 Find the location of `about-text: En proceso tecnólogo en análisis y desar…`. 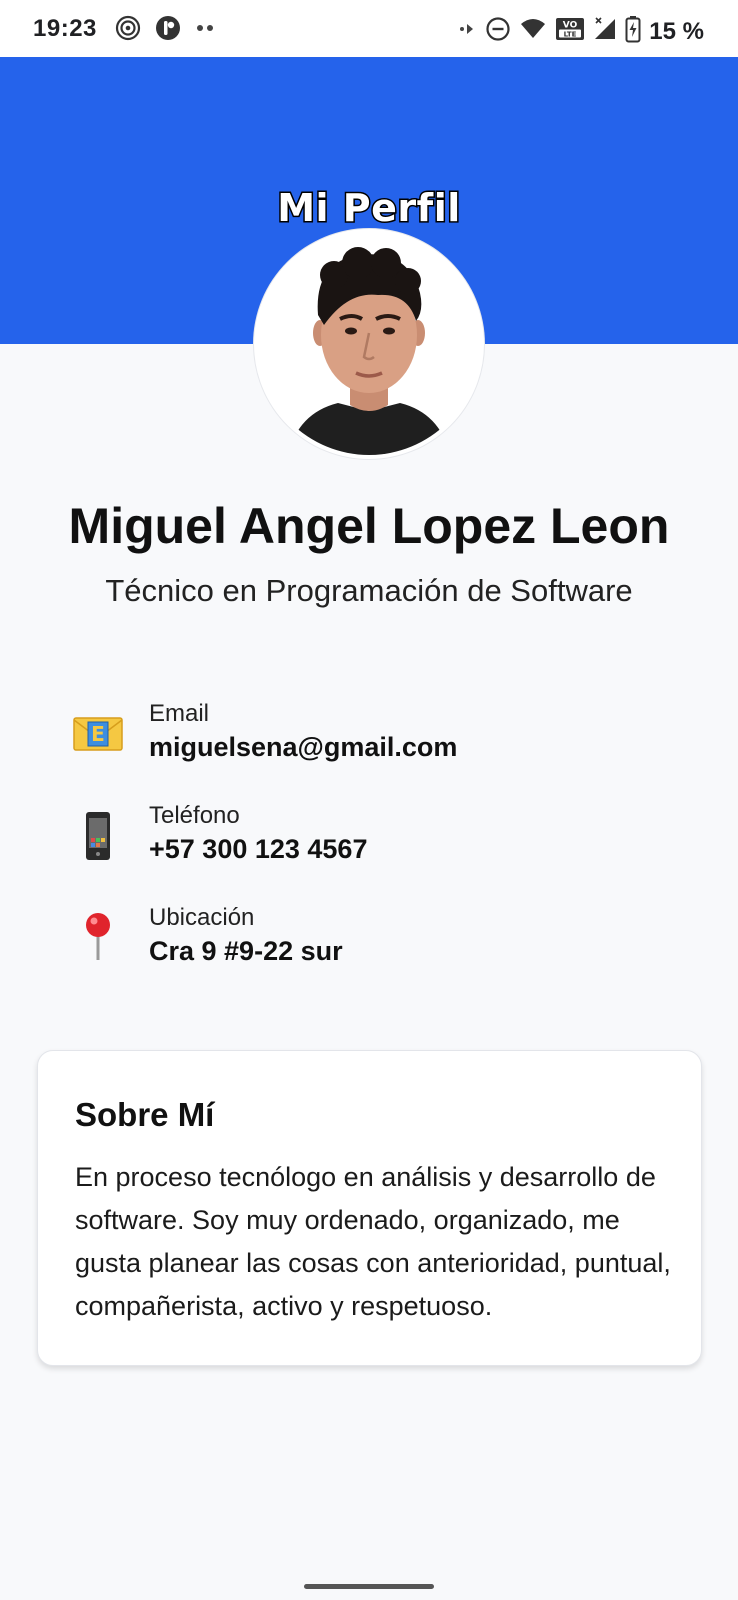

about-text: En proceso tecnólogo en análisis y desar… is located at coordinates (373, 1241).